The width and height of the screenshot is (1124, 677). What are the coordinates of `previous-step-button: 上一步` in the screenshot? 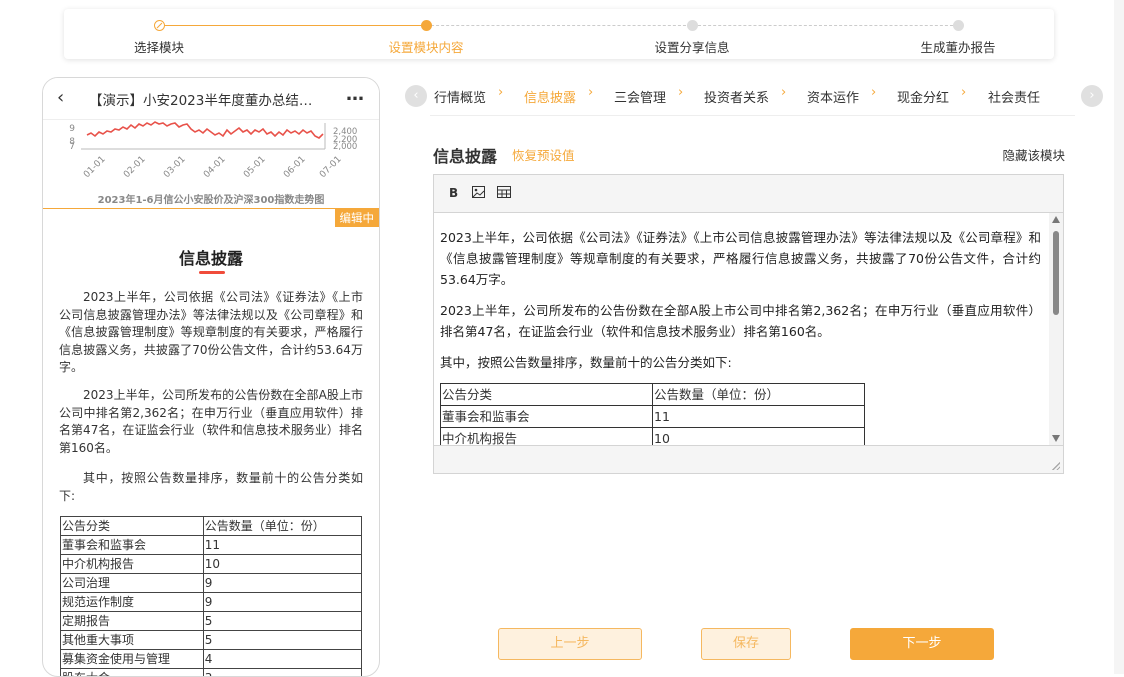 It's located at (570, 644).